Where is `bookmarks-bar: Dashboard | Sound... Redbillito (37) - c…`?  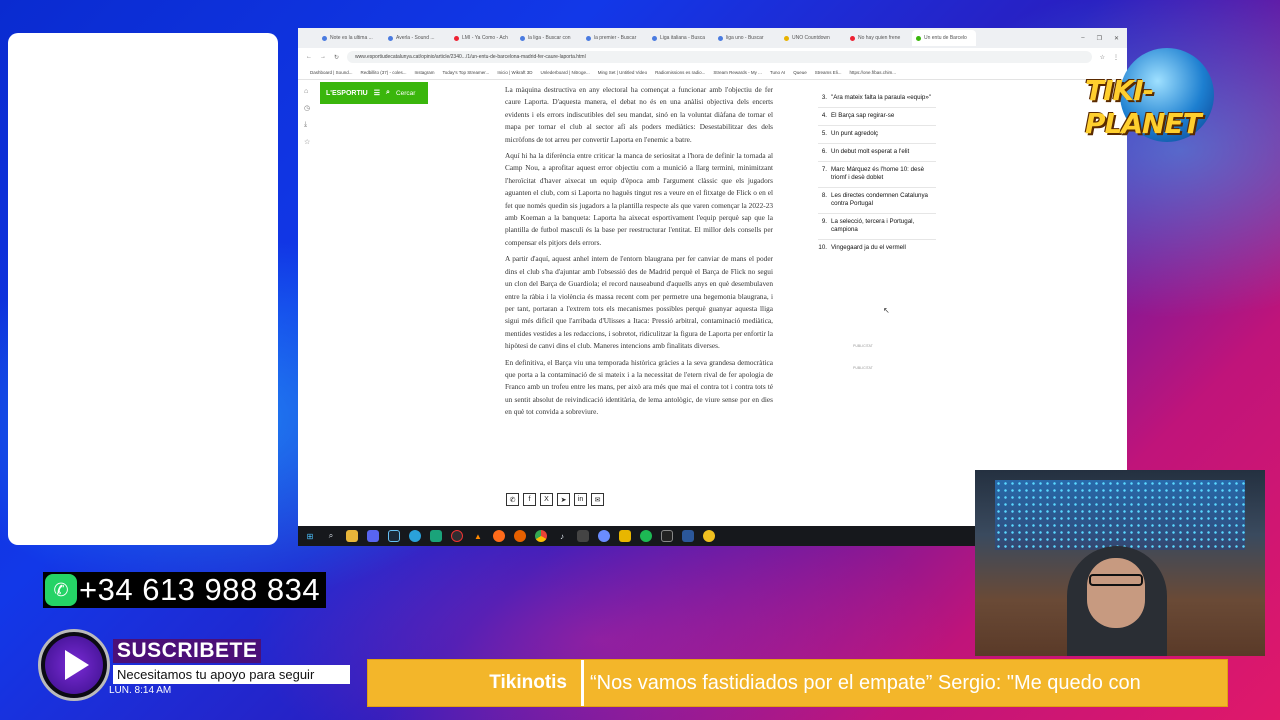
bookmarks-bar: Dashboard | Sound... Redbillito (37) - c… is located at coordinates (712, 73).